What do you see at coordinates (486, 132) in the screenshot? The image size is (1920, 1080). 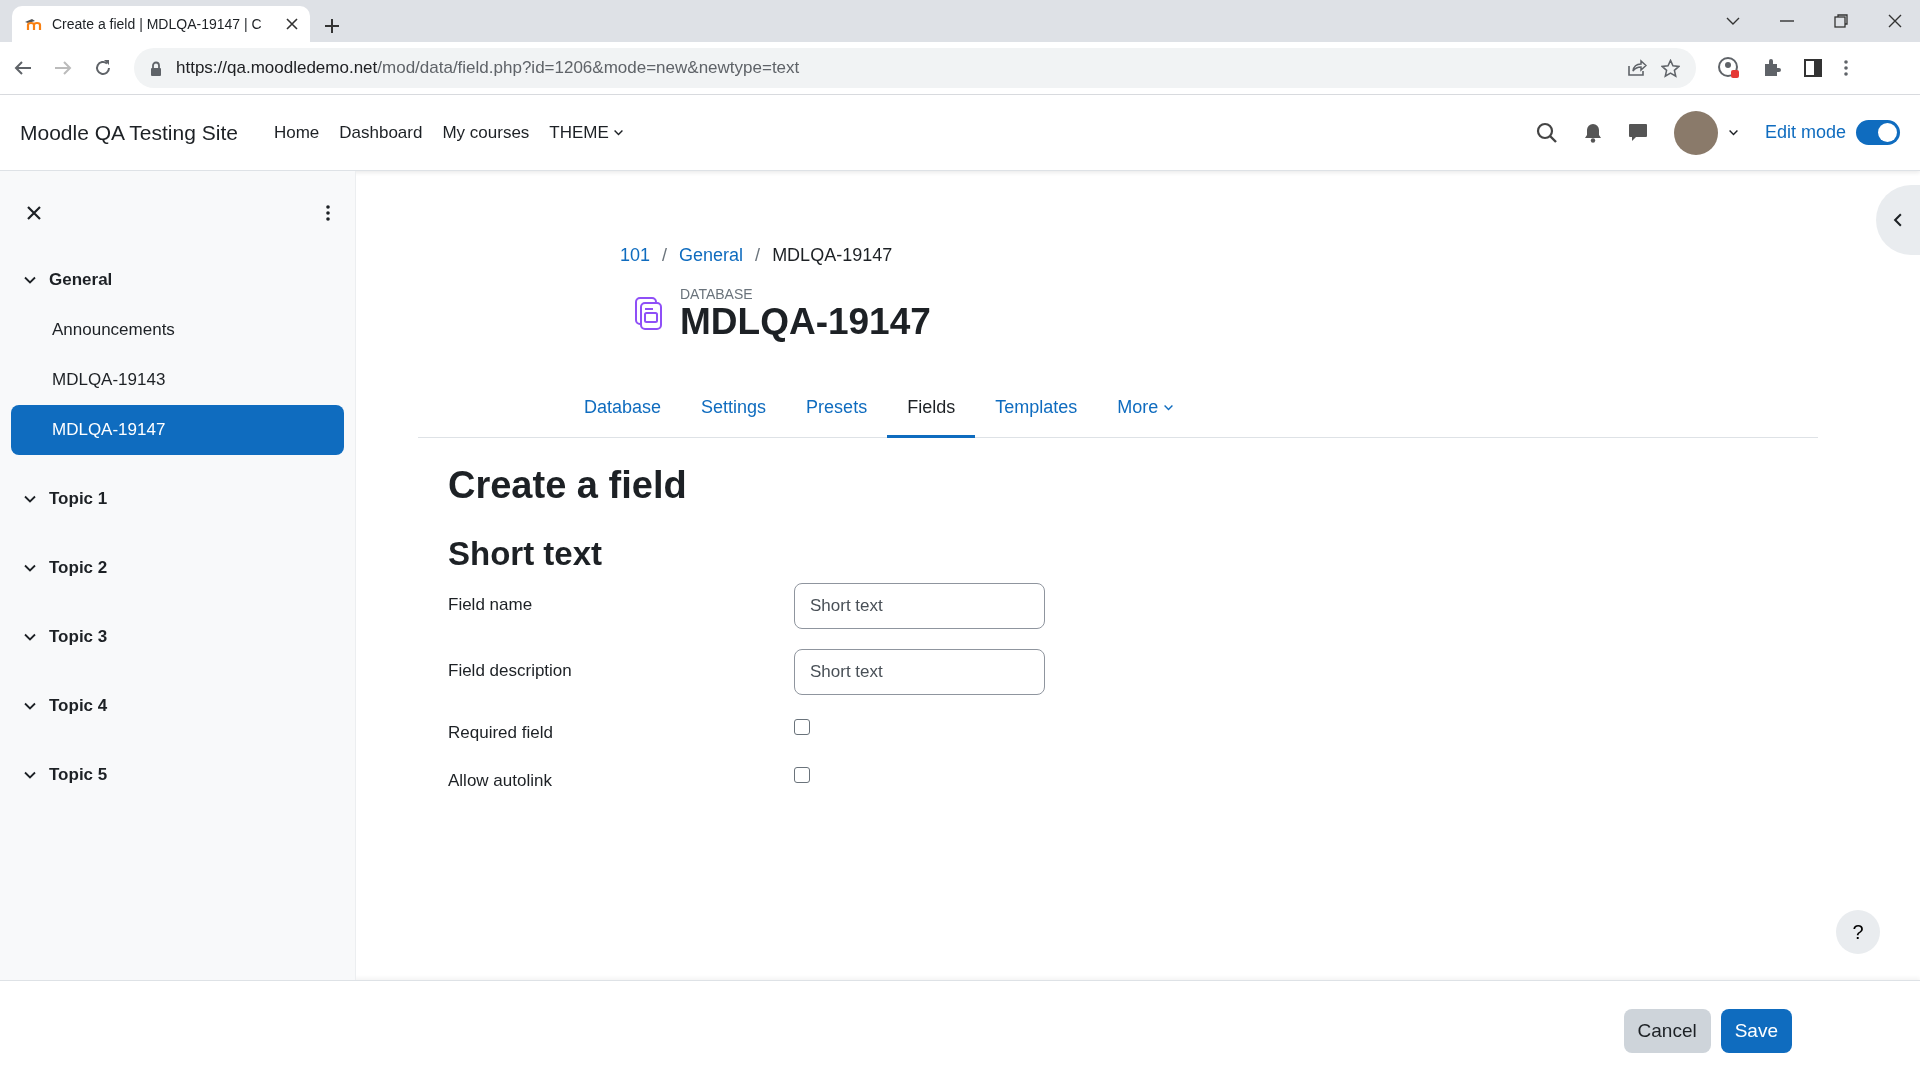 I see `nav-link: My courses` at bounding box center [486, 132].